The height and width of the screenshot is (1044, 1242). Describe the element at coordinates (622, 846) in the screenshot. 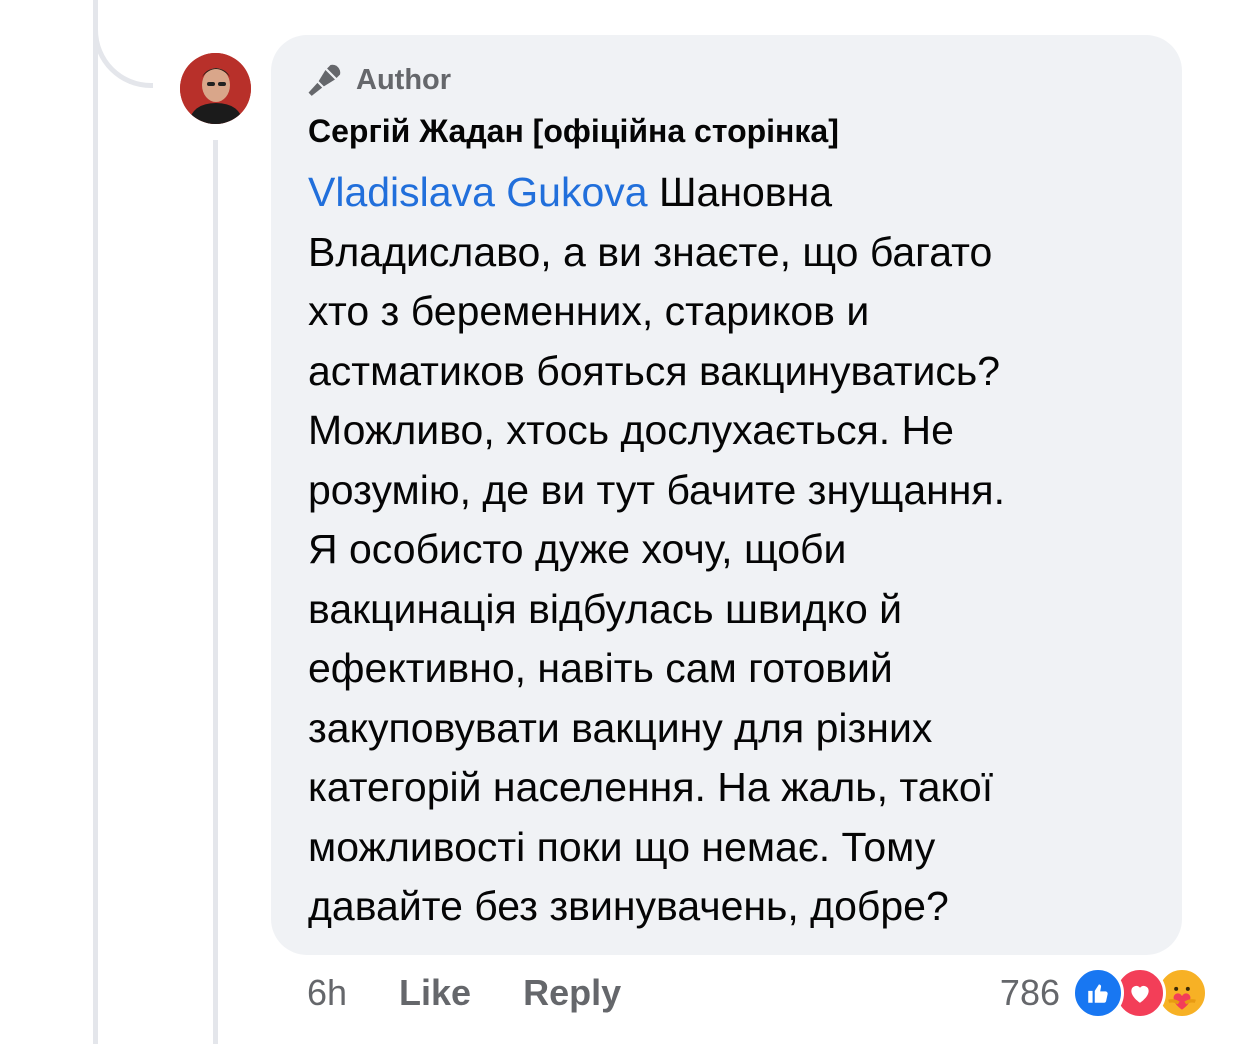

I see `comment-line: можливості поки що немає. Тому` at that location.